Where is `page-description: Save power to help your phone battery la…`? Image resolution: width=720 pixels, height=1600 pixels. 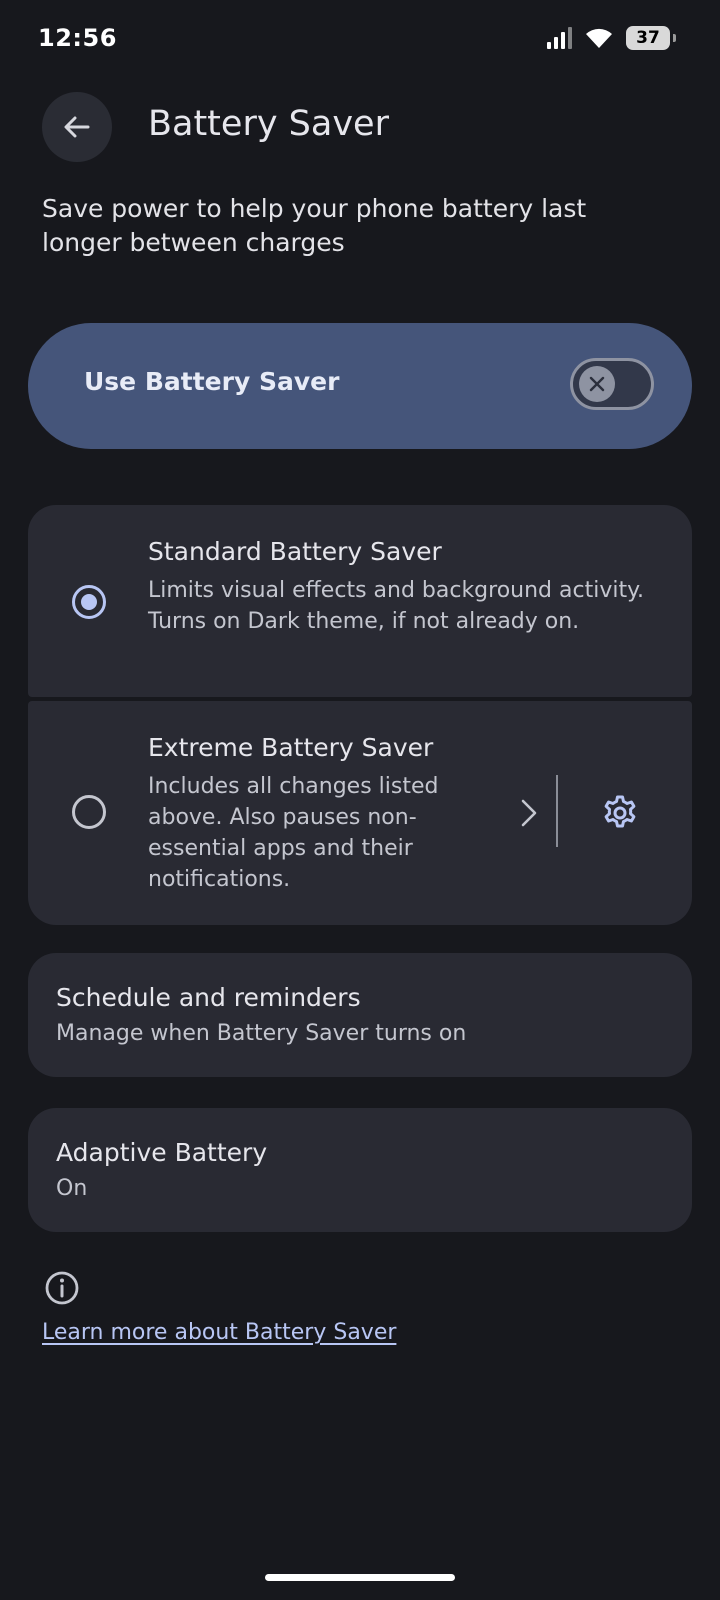 page-description: Save power to help your phone battery la… is located at coordinates (314, 225).